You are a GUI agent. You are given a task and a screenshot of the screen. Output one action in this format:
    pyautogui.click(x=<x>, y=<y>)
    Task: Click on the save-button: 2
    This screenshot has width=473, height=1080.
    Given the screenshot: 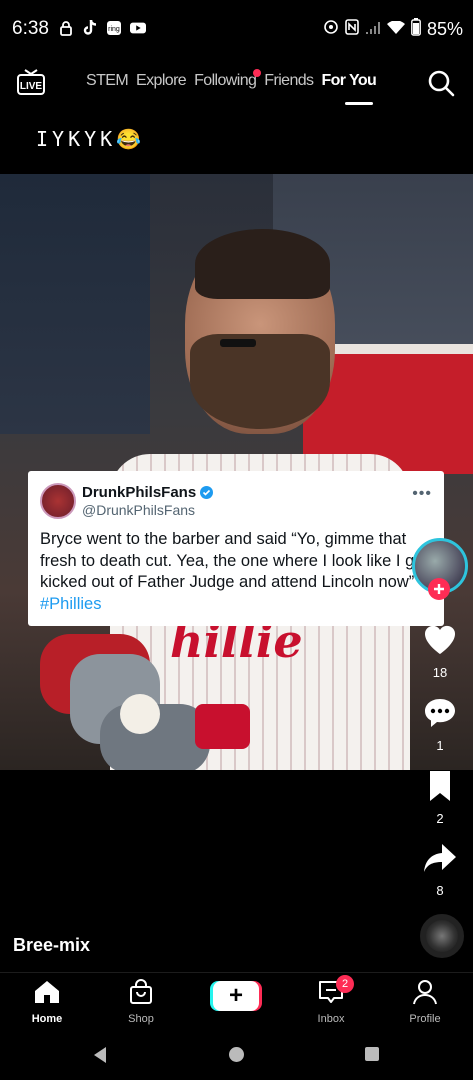 What is the action you would take?
    pyautogui.click(x=440, y=797)
    